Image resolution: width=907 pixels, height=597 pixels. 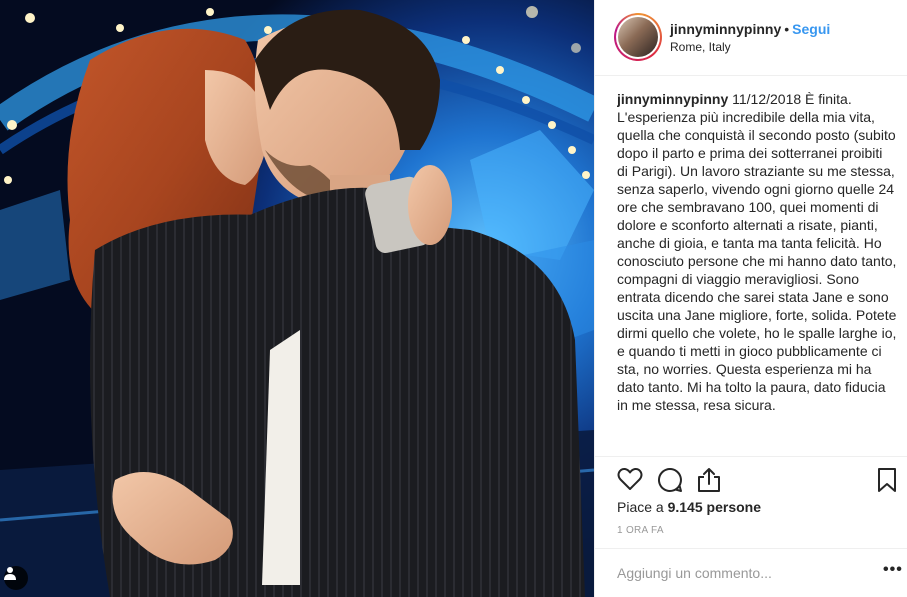 I want to click on avatar, so click(x=638, y=37).